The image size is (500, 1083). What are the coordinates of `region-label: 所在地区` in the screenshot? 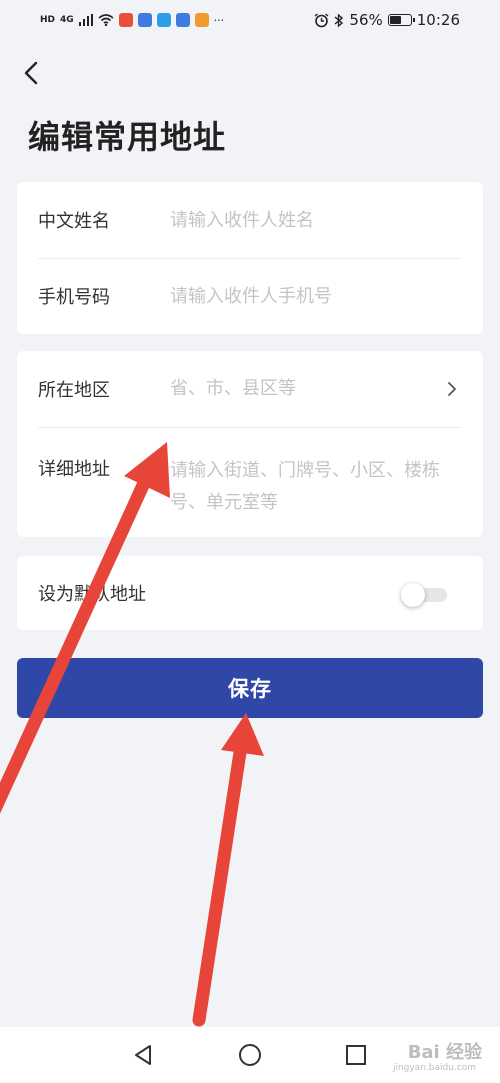 It's located at (74, 390).